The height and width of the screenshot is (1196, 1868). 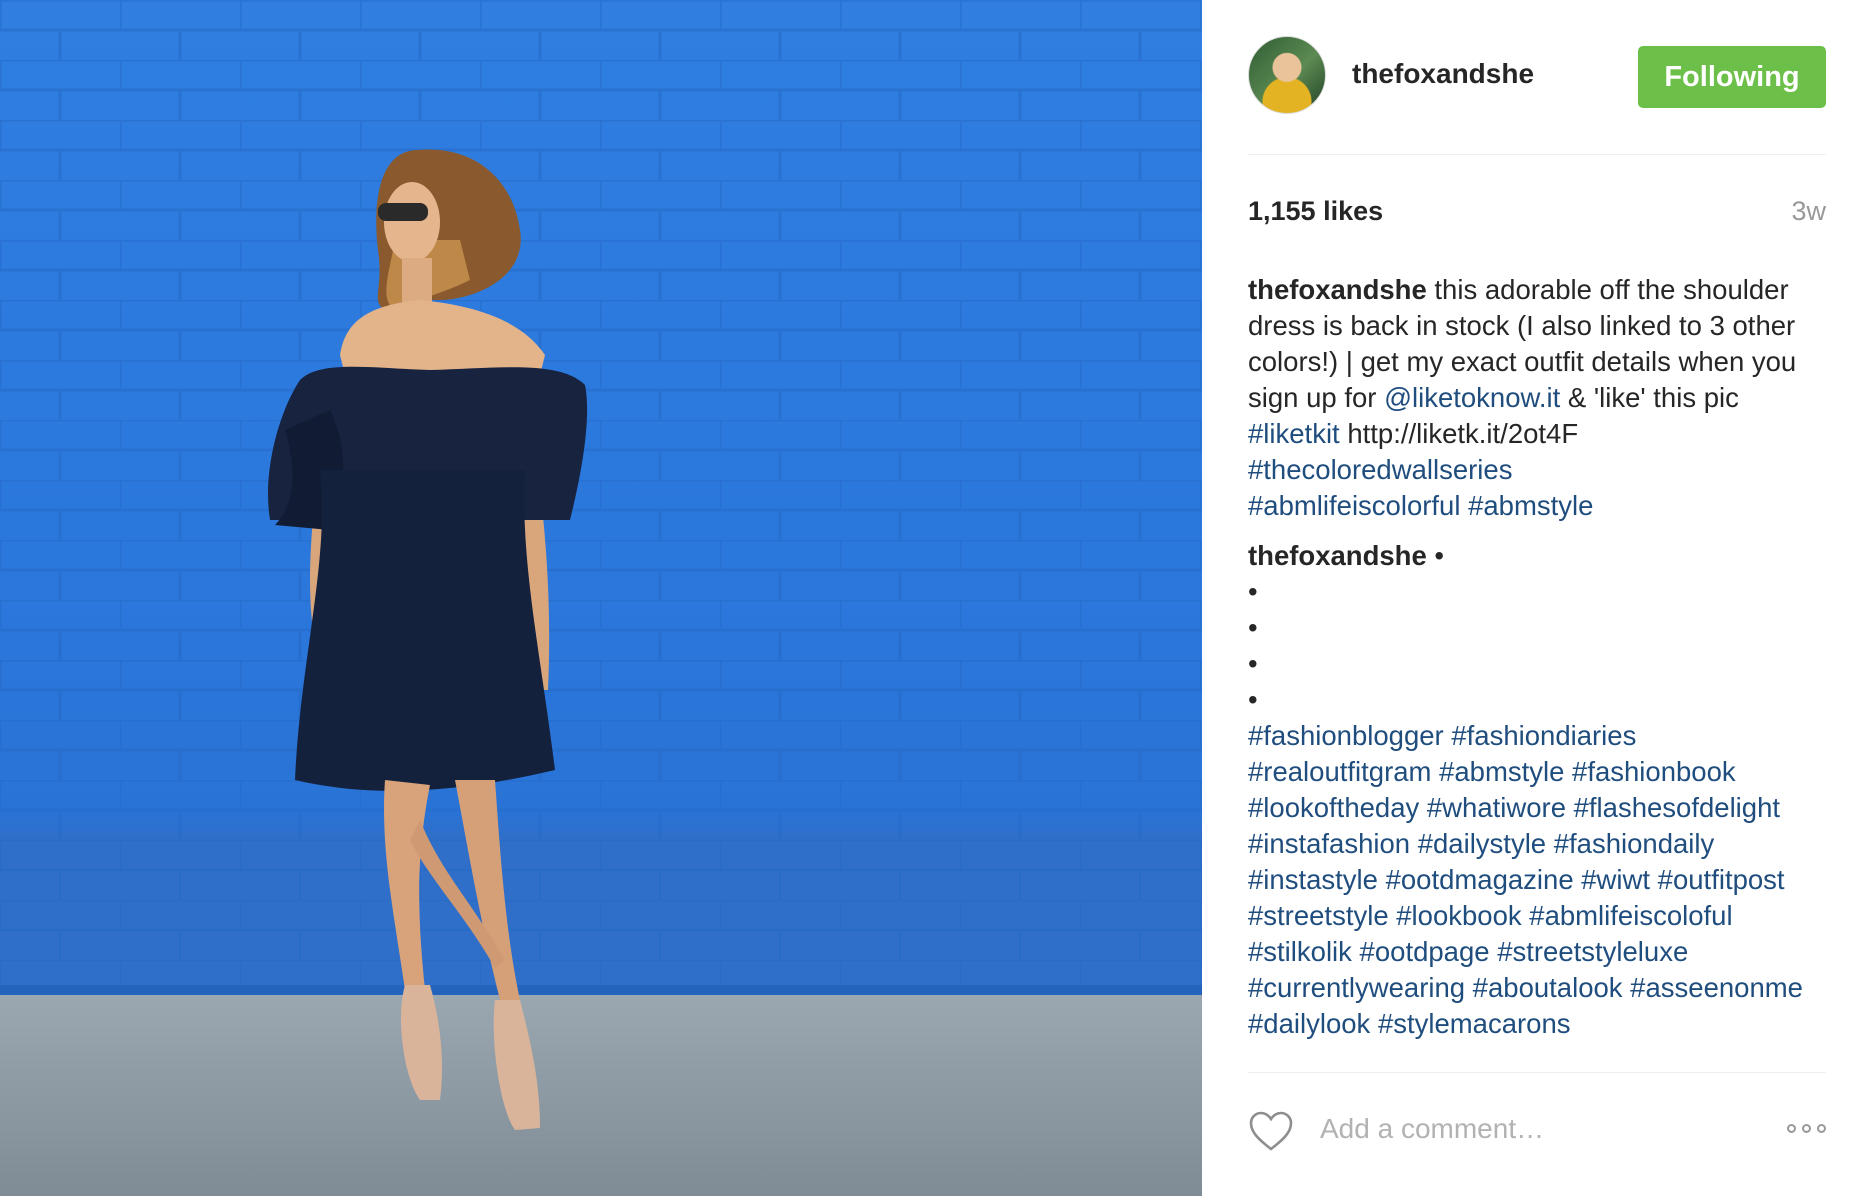 What do you see at coordinates (1649, 397) in the screenshot?
I see `caption-text-2: & 'like' this pic` at bounding box center [1649, 397].